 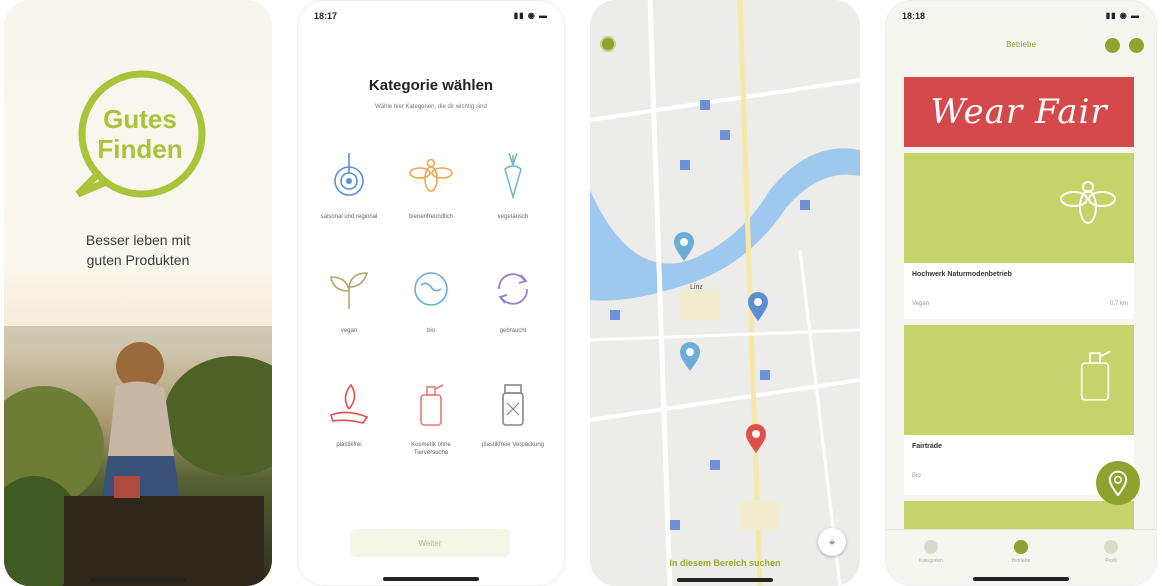 I want to click on tab-label: Kategorien, so click(x=931, y=561).